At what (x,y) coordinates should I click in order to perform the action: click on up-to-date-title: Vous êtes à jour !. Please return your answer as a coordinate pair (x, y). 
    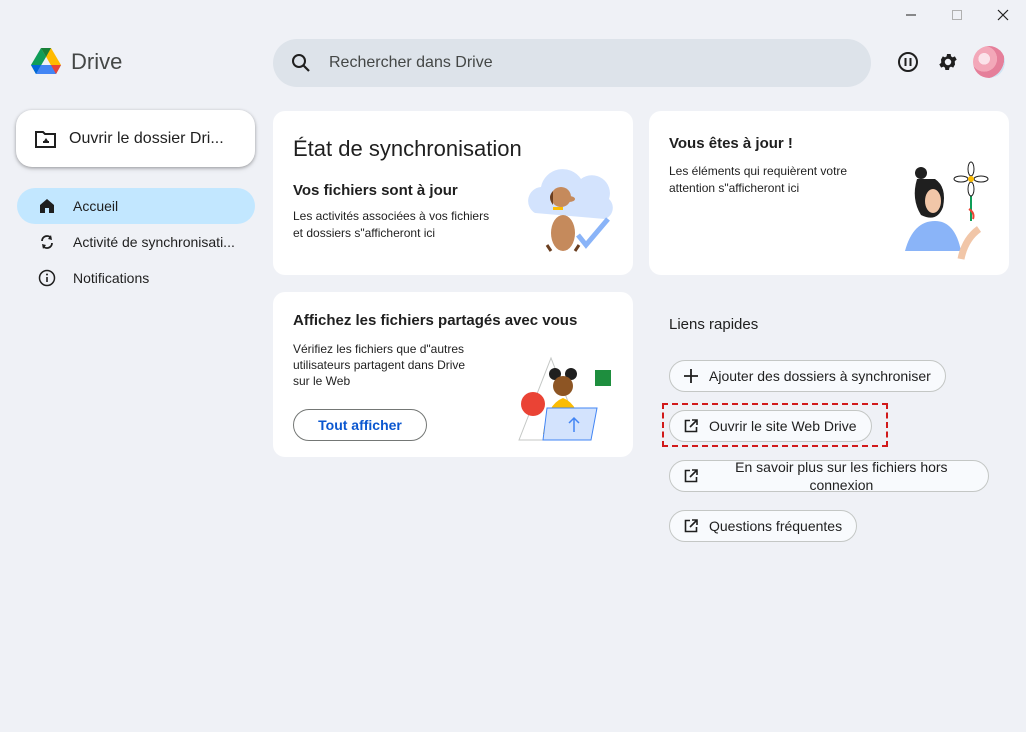
    Looking at the image, I should click on (731, 143).